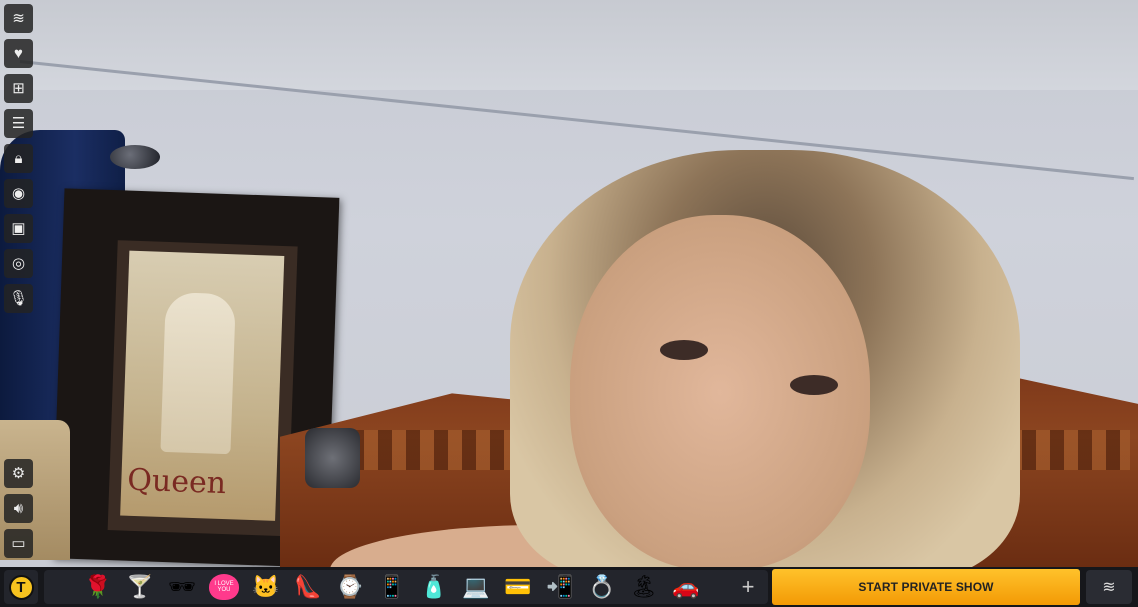  Describe the element at coordinates (332, 458) in the screenshot. I see `video-scene-webcam` at that location.